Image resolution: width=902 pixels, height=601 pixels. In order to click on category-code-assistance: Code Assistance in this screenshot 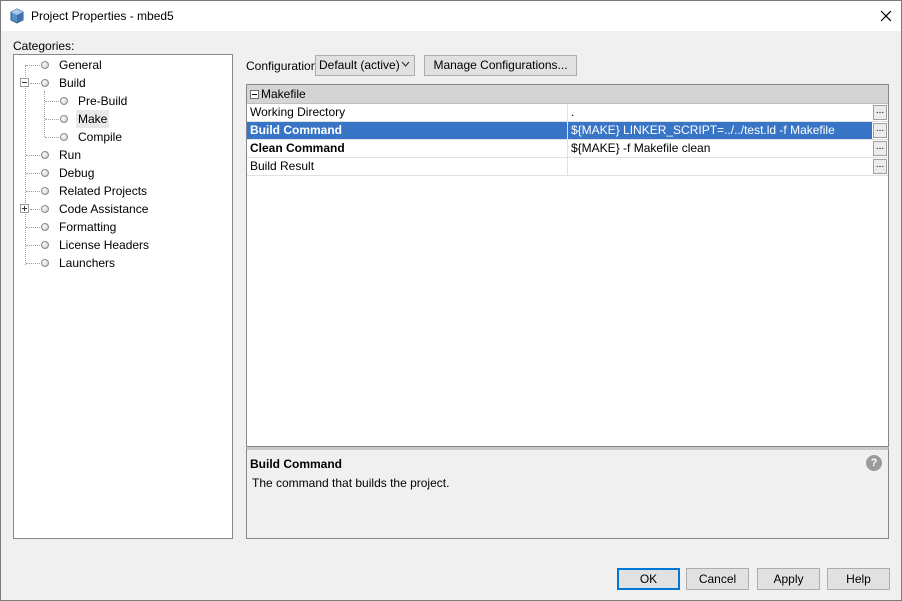, I will do `click(103, 209)`.